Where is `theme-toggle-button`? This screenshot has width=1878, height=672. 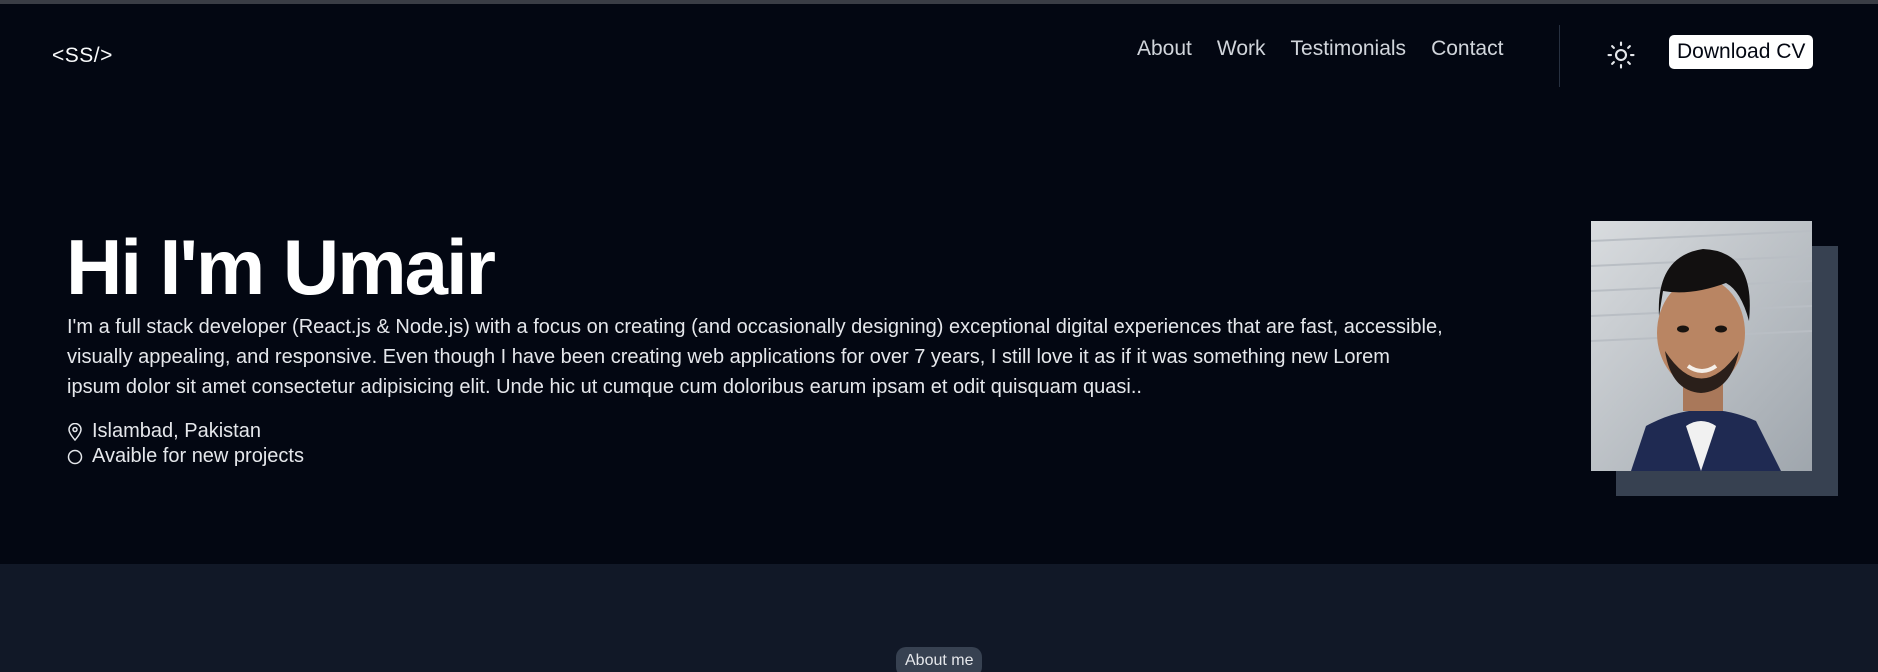
theme-toggle-button is located at coordinates (1621, 55).